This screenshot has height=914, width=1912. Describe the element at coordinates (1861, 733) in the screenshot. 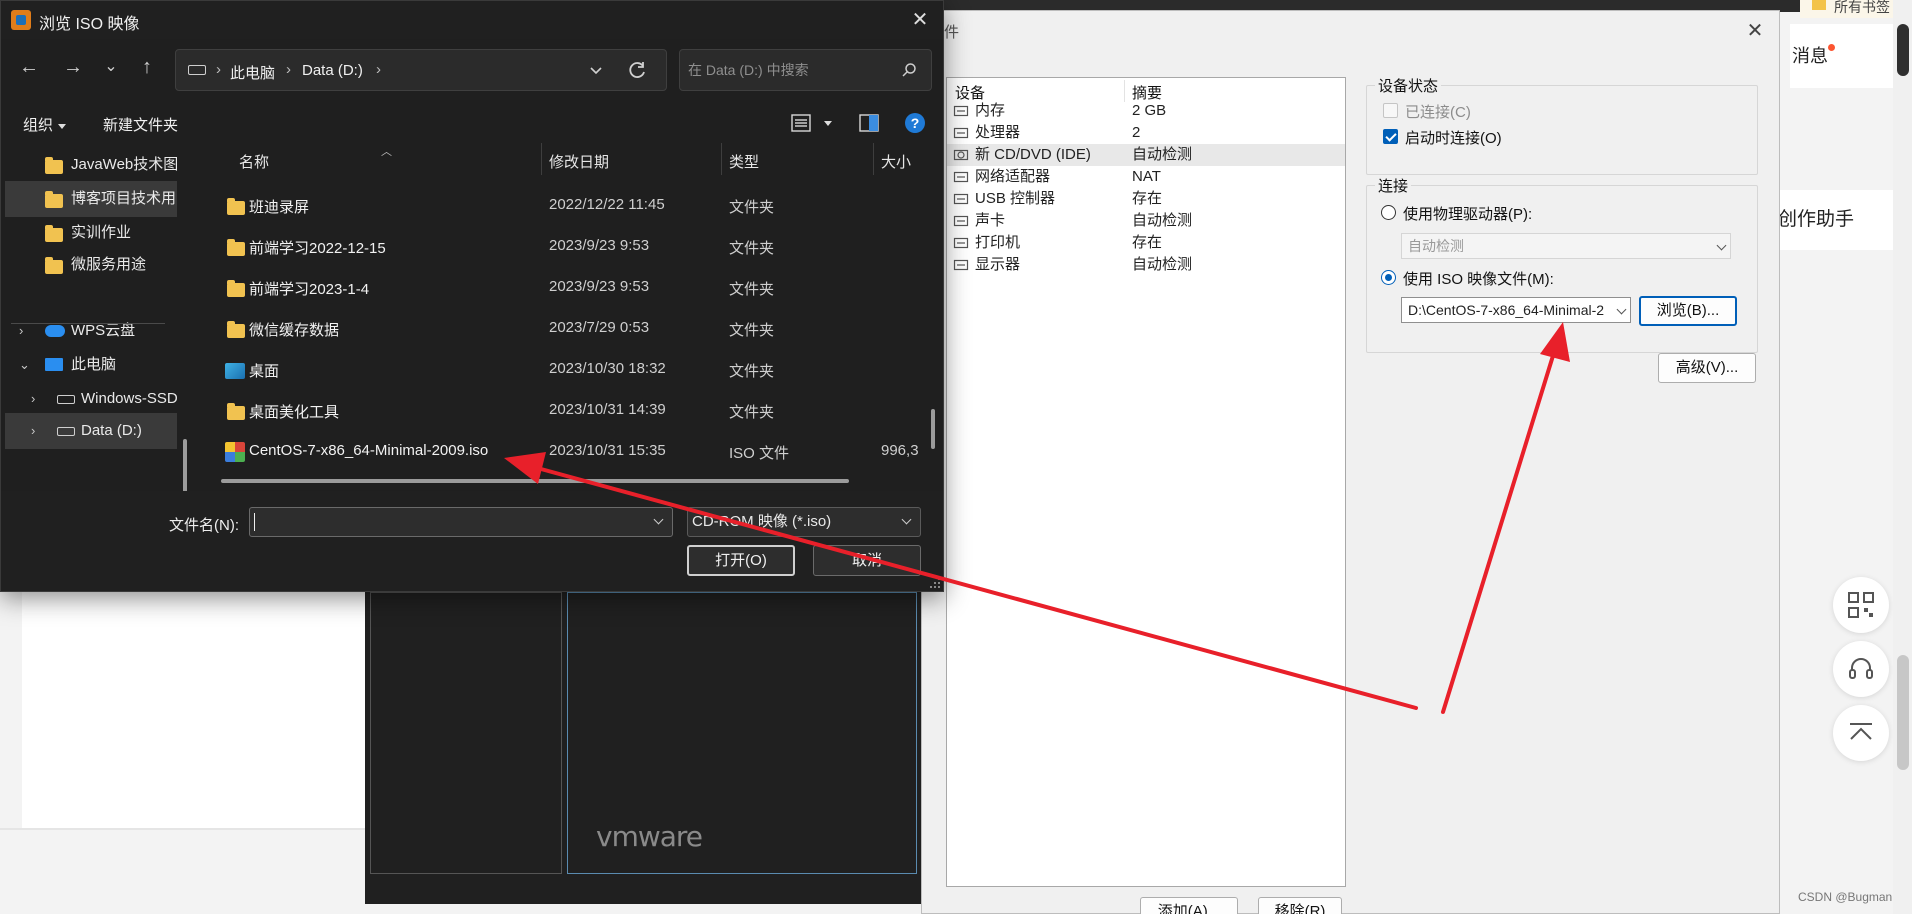

I see `back-to-top-button` at that location.